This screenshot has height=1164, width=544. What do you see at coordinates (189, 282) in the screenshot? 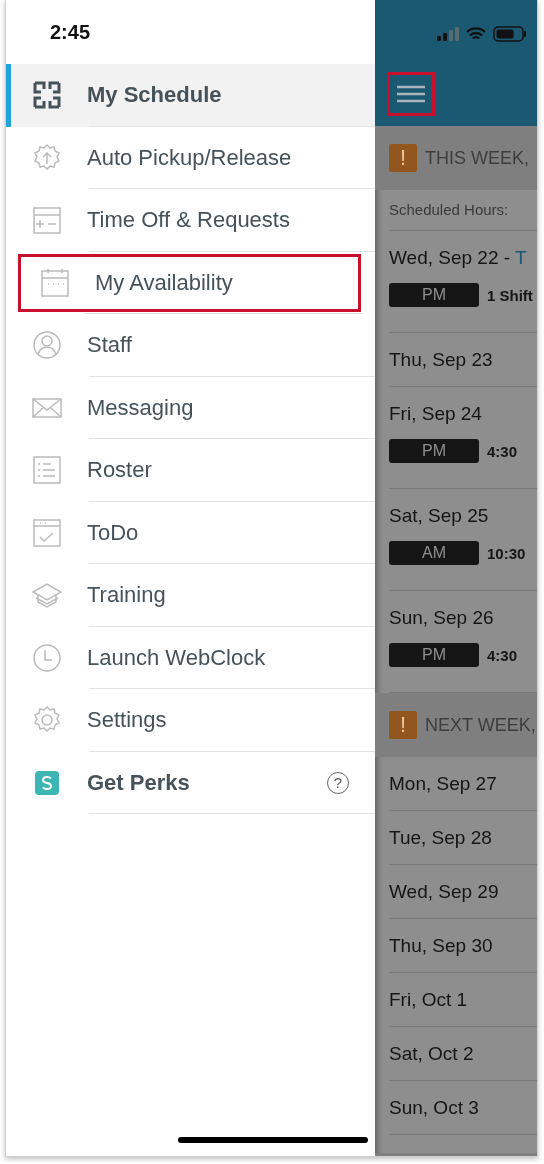
I see `menu-item: My Availability` at bounding box center [189, 282].